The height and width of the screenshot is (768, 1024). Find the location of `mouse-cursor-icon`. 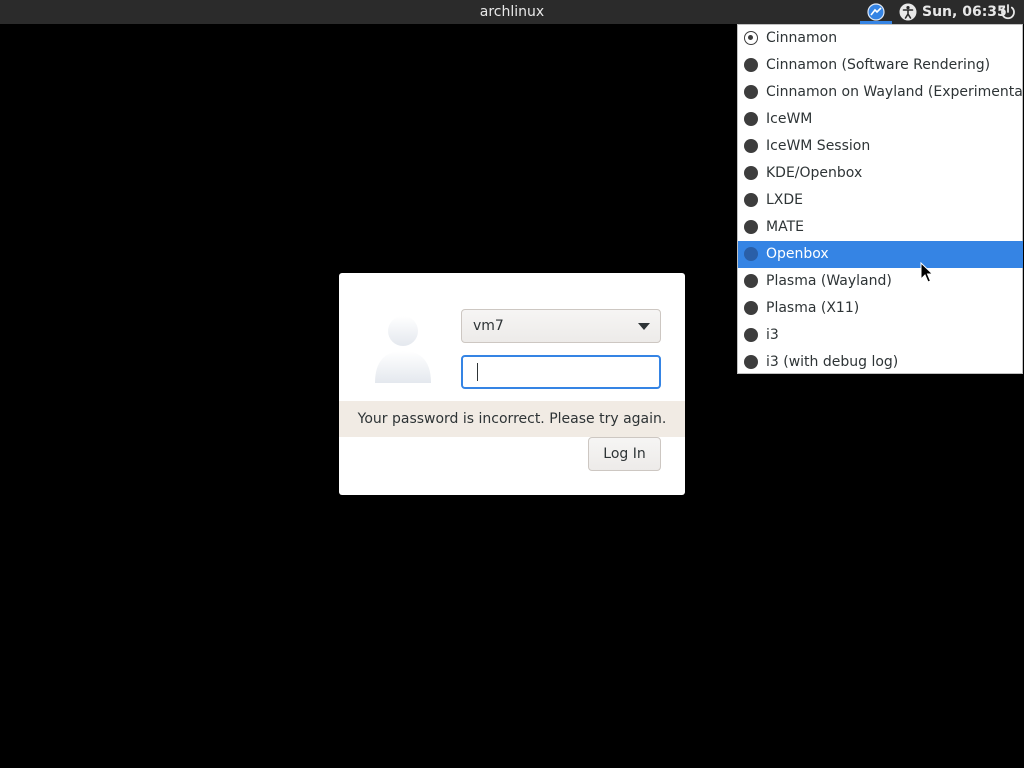

mouse-cursor-icon is located at coordinates (927, 272).